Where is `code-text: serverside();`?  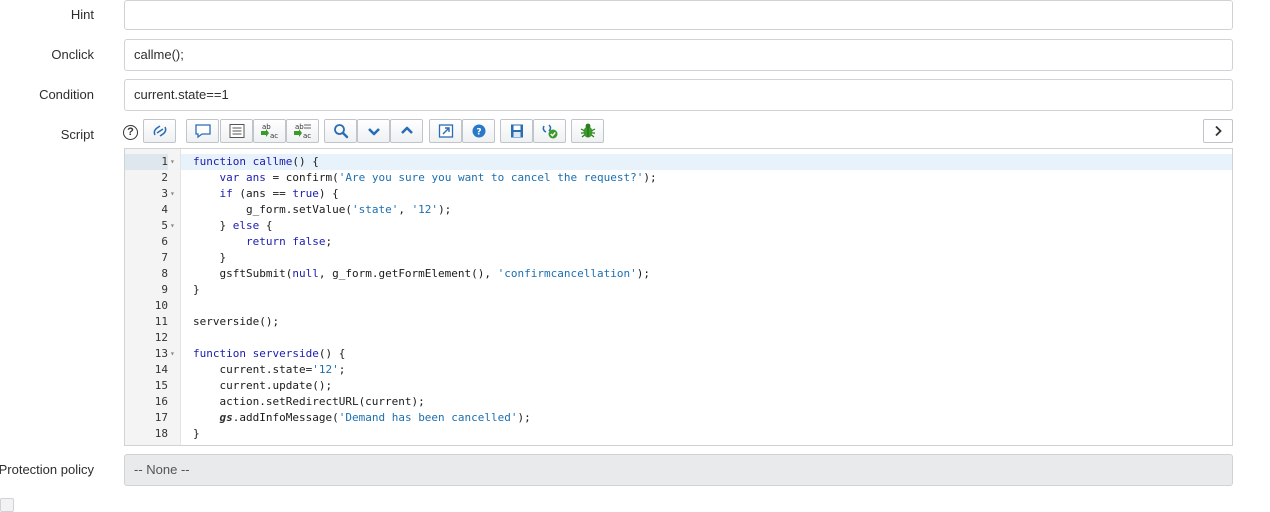
code-text: serverside(); is located at coordinates (236, 321).